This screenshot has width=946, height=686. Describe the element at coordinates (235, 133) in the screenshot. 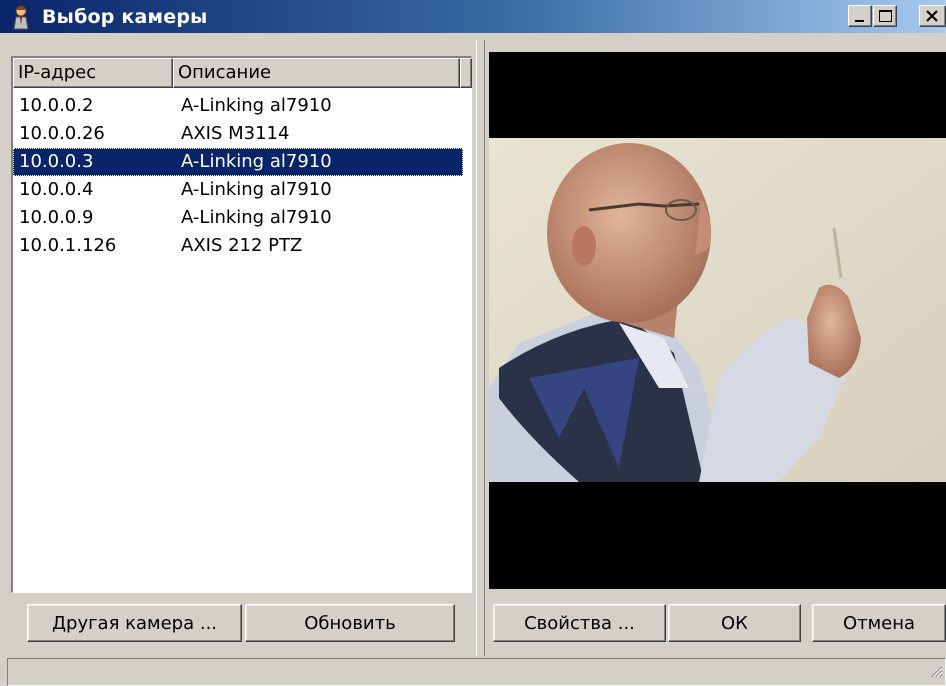

I see `description-cell: AXIS M3114` at that location.